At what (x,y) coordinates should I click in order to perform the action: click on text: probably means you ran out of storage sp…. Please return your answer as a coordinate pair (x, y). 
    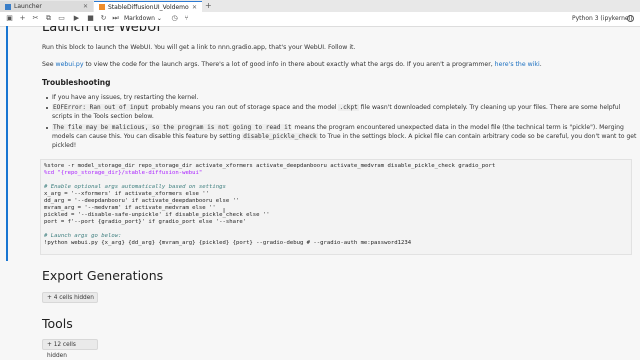
    Looking at the image, I should click on (244, 107).